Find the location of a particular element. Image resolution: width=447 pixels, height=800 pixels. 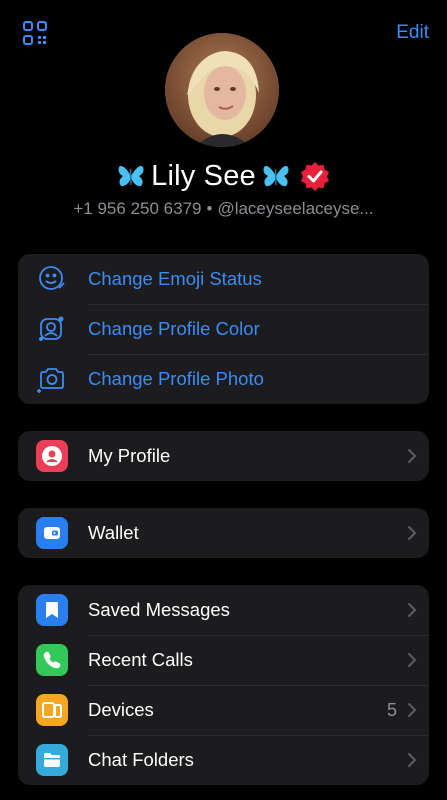

change-profile-color-row: Change Profile Color is located at coordinates (223, 329).